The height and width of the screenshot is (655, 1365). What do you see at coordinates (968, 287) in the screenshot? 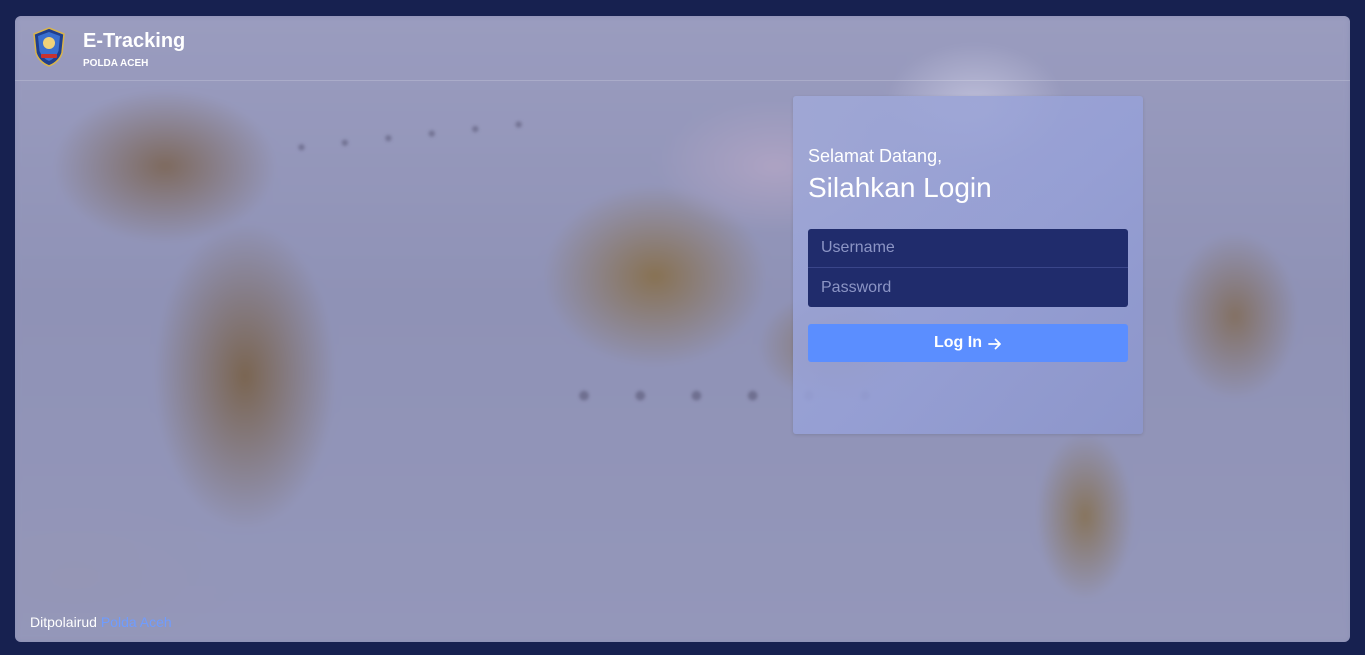
I see `password-input` at bounding box center [968, 287].